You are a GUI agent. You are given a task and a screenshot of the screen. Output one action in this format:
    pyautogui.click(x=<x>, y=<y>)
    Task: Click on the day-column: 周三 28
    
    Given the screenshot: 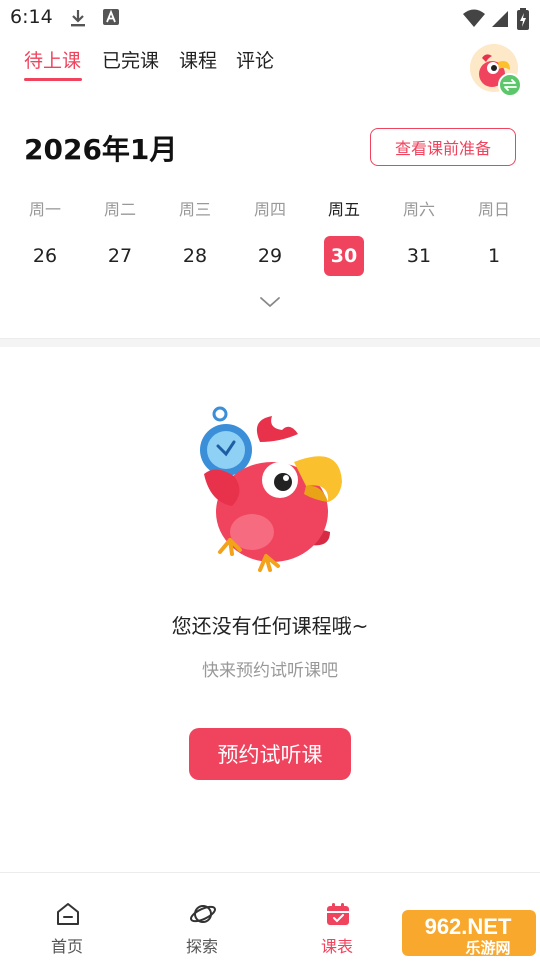 What is the action you would take?
    pyautogui.click(x=195, y=237)
    